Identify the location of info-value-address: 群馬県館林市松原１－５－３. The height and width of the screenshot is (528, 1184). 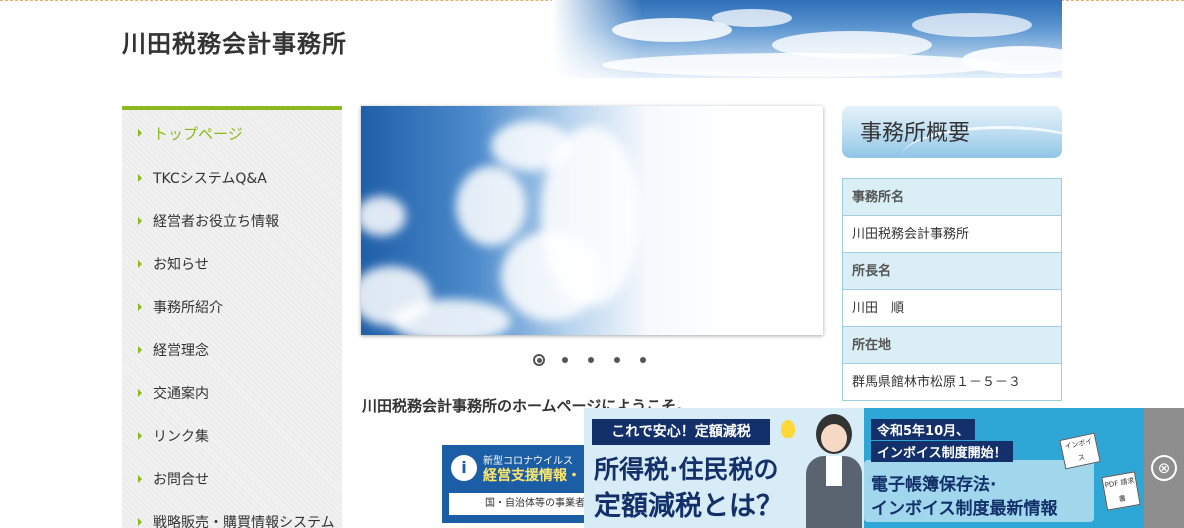
(952, 382).